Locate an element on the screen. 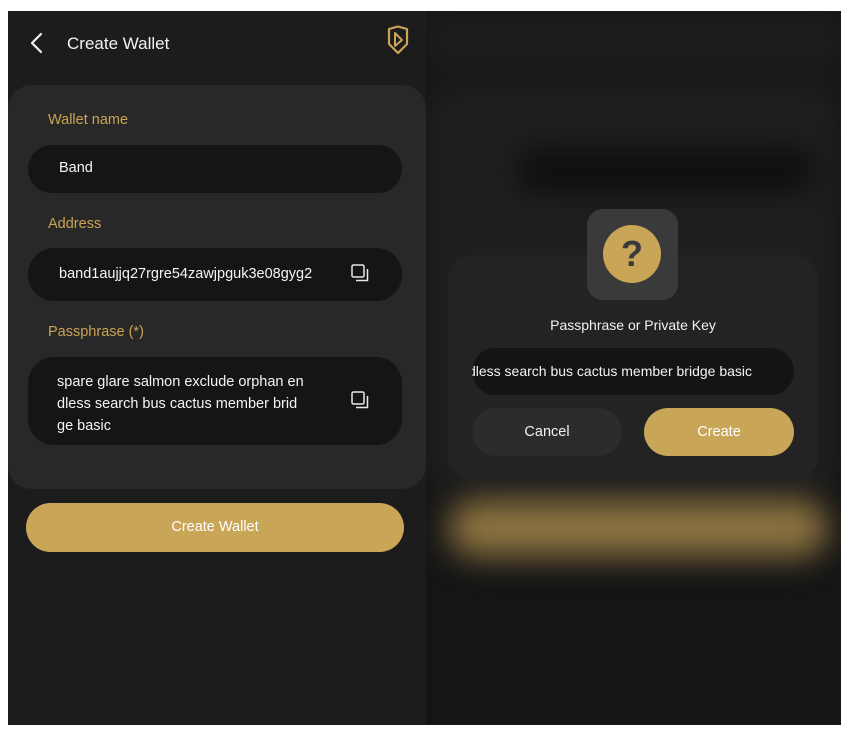 Image resolution: width=858 pixels, height=740 pixels. question-icon: ? is located at coordinates (632, 254).